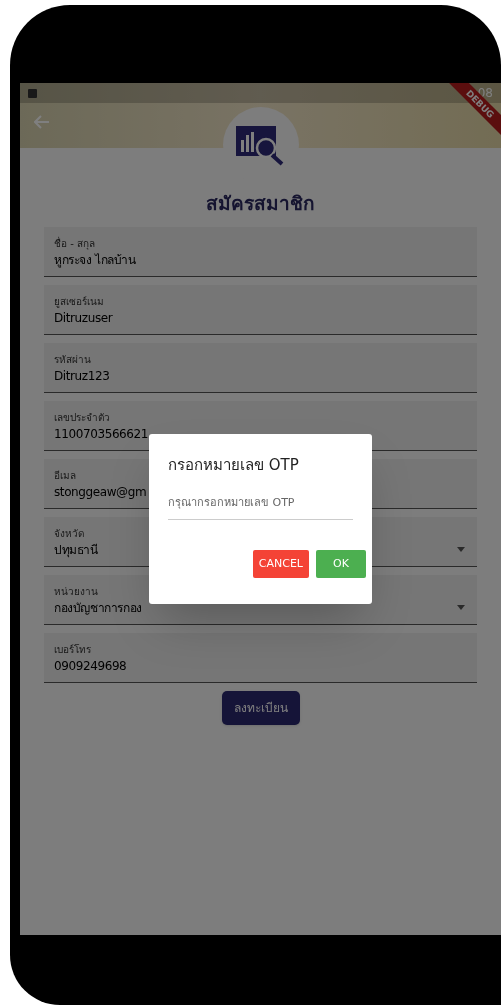 The height and width of the screenshot is (1005, 501). I want to click on field-value: Ditruzuser, so click(83, 318).